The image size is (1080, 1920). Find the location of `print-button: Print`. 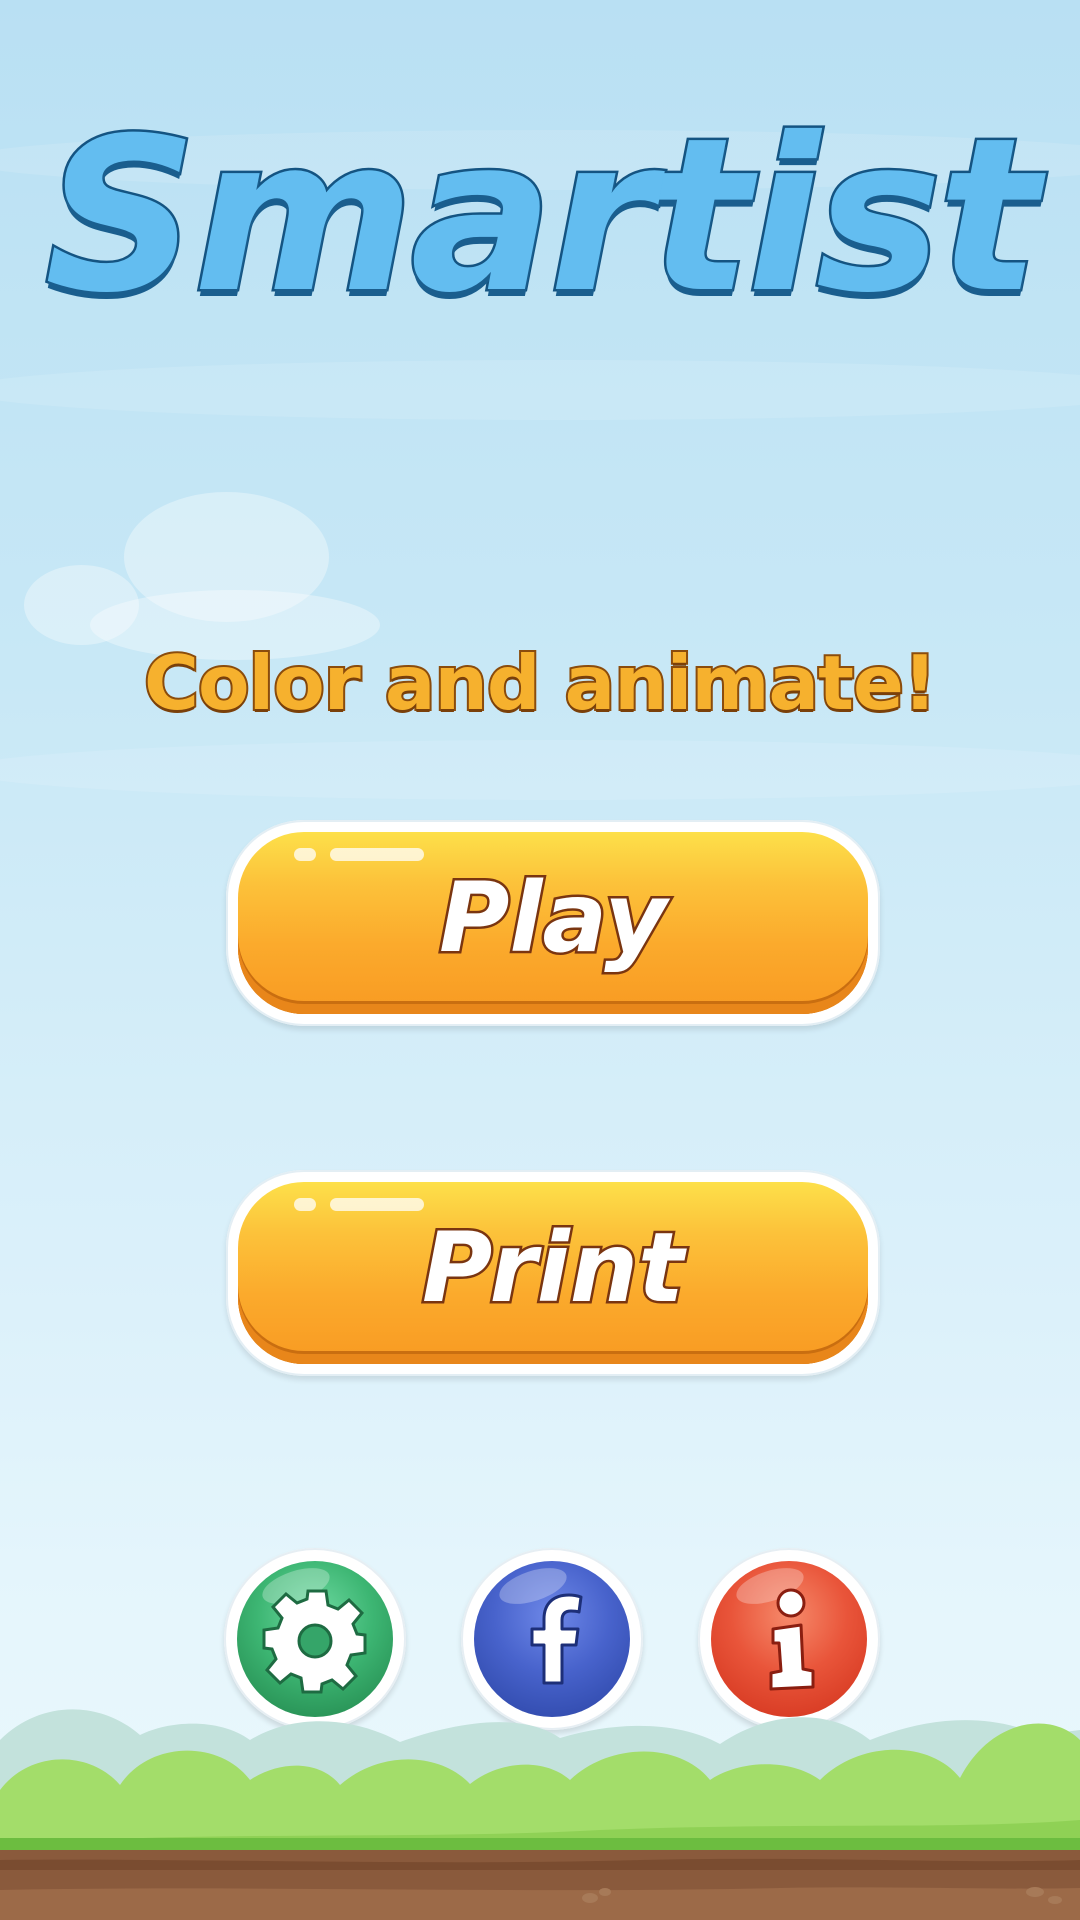

print-button: Print is located at coordinates (553, 1273).